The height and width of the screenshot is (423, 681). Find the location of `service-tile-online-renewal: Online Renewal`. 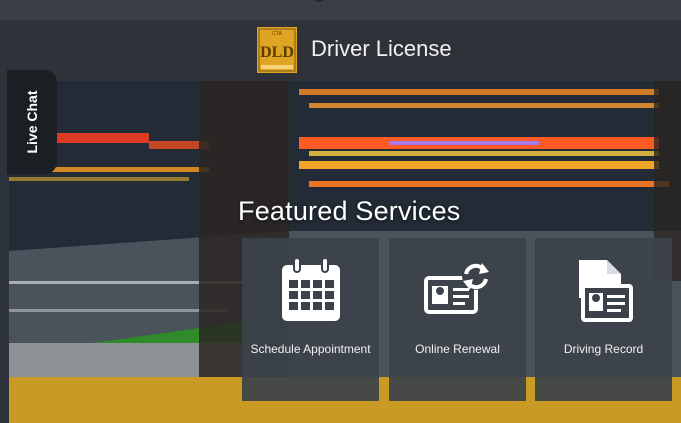

service-tile-online-renewal: Online Renewal is located at coordinates (457, 319).